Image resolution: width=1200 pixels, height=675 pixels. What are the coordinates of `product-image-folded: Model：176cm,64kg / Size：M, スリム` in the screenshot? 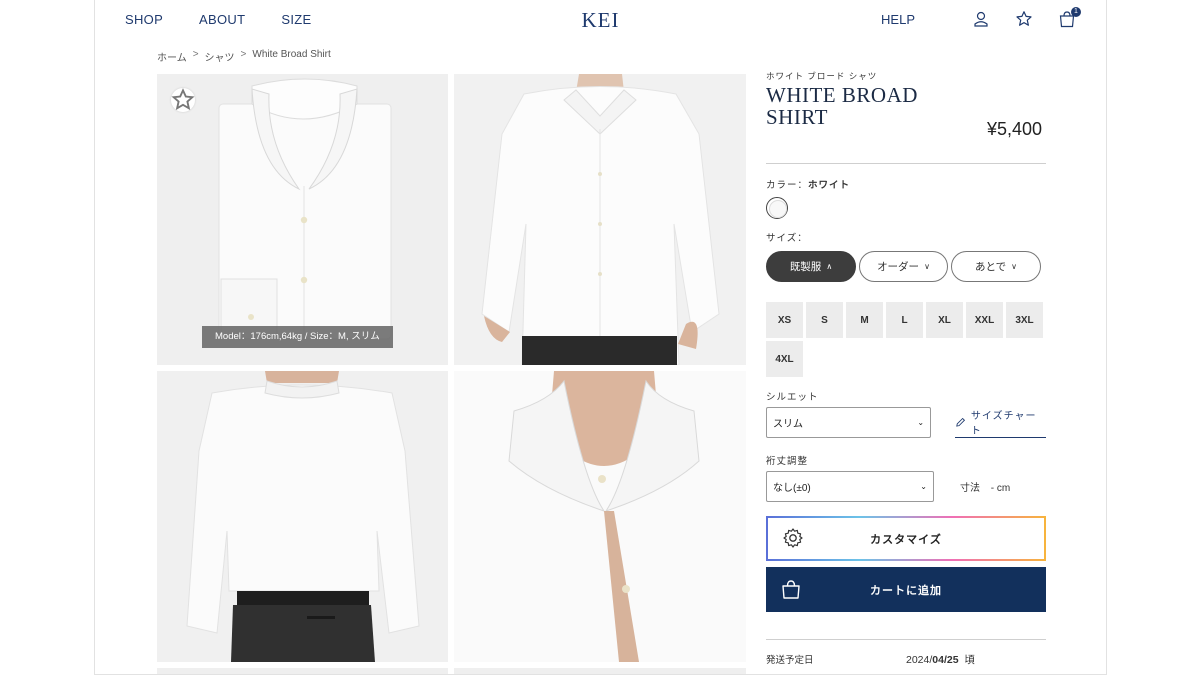 It's located at (302, 219).